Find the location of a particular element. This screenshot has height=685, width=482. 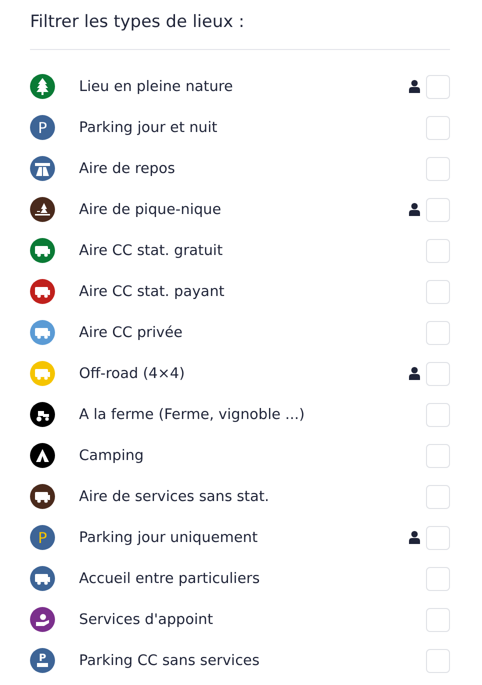

place-type-label: Aire de repos is located at coordinates (127, 168).